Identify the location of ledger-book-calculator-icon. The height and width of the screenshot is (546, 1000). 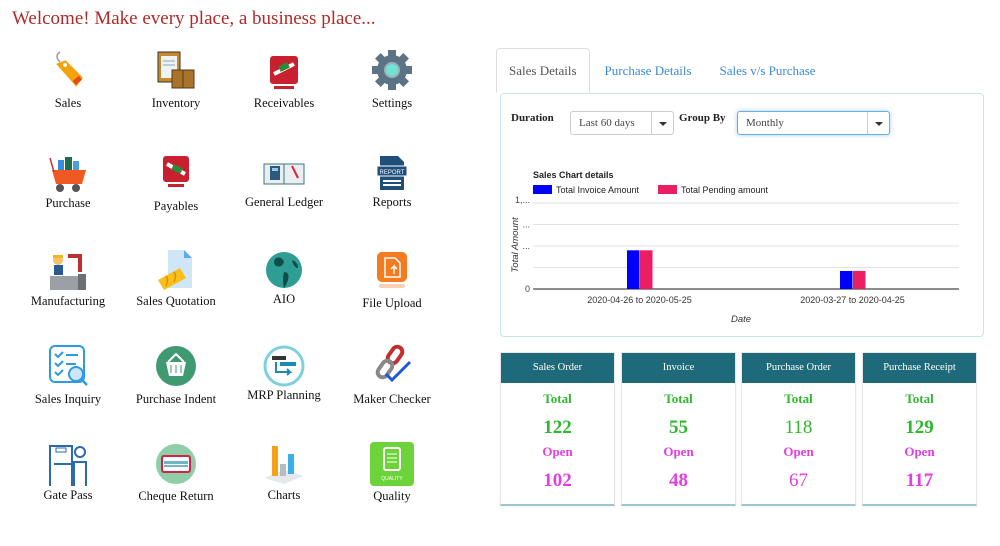
(284, 174).